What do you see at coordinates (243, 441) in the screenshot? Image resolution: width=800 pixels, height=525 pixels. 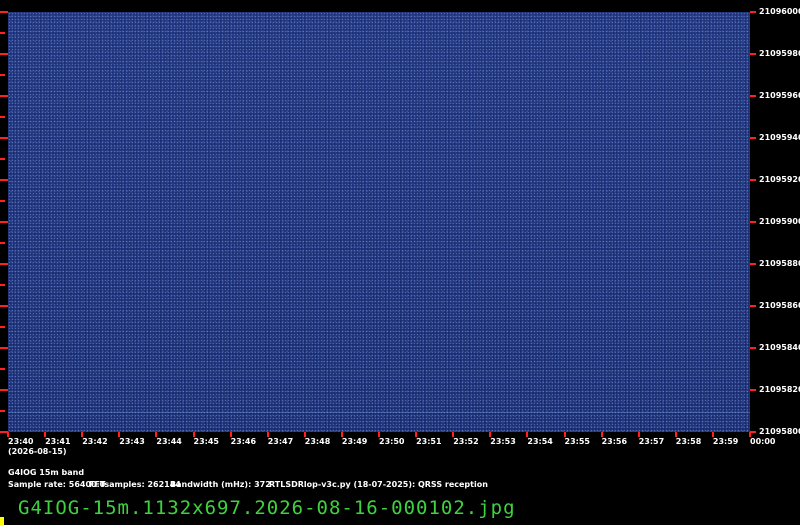 I see `x-tick-label: 23:46` at bounding box center [243, 441].